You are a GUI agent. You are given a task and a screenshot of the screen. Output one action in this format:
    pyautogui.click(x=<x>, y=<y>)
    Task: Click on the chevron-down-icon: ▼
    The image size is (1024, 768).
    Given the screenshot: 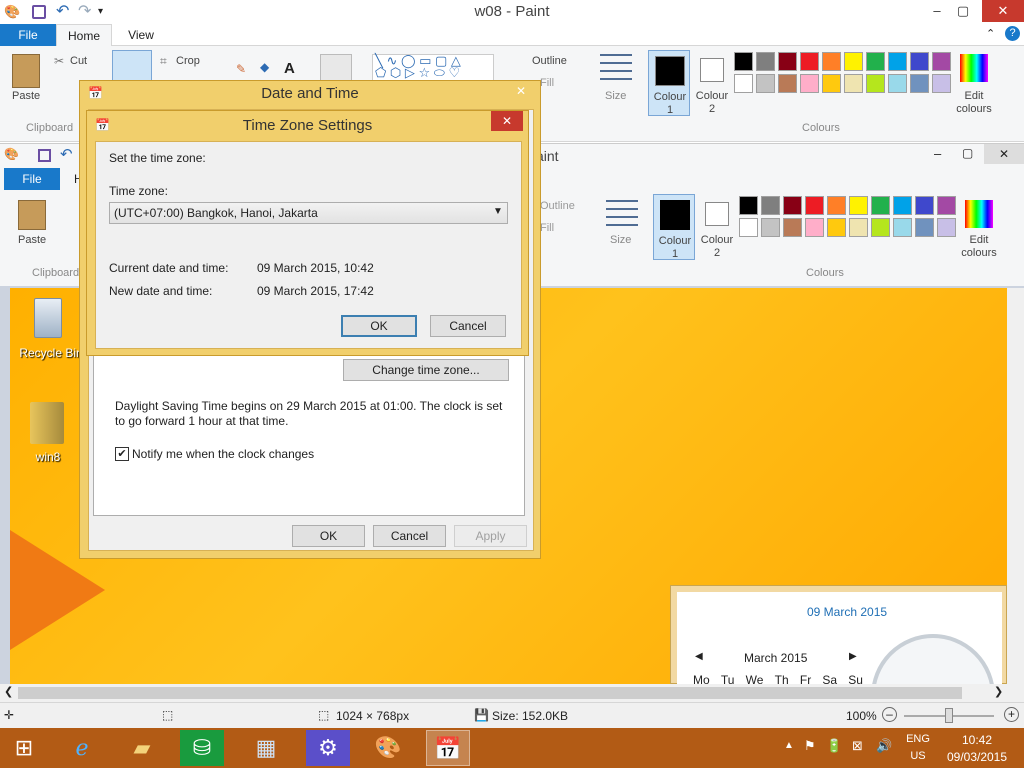 What is the action you would take?
    pyautogui.click(x=498, y=211)
    